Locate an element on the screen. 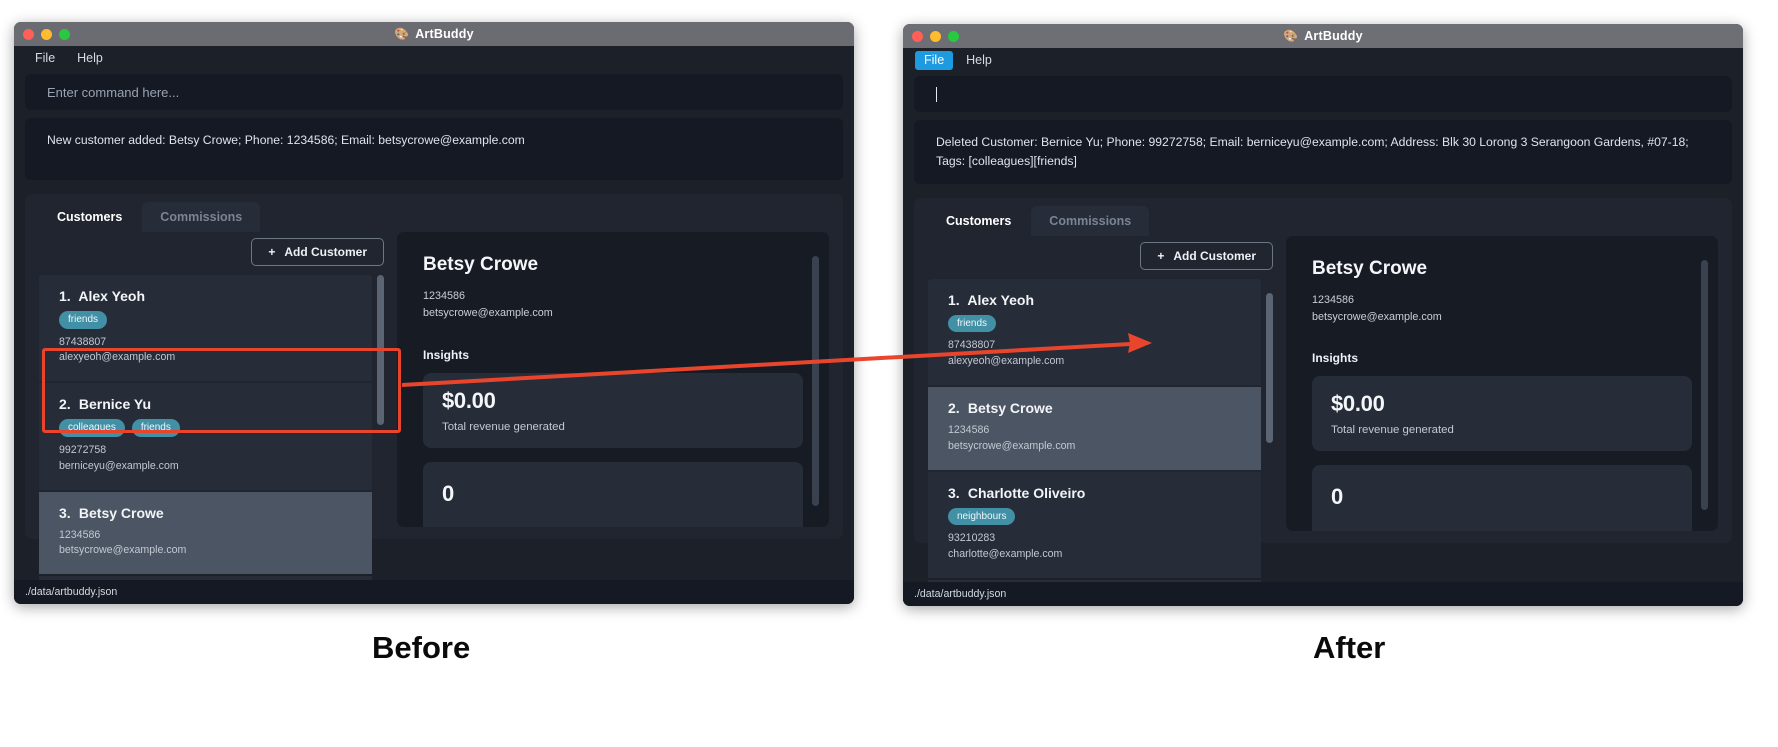 Image resolution: width=1778 pixels, height=747 pixels. customer-index: 3. is located at coordinates (65, 512).